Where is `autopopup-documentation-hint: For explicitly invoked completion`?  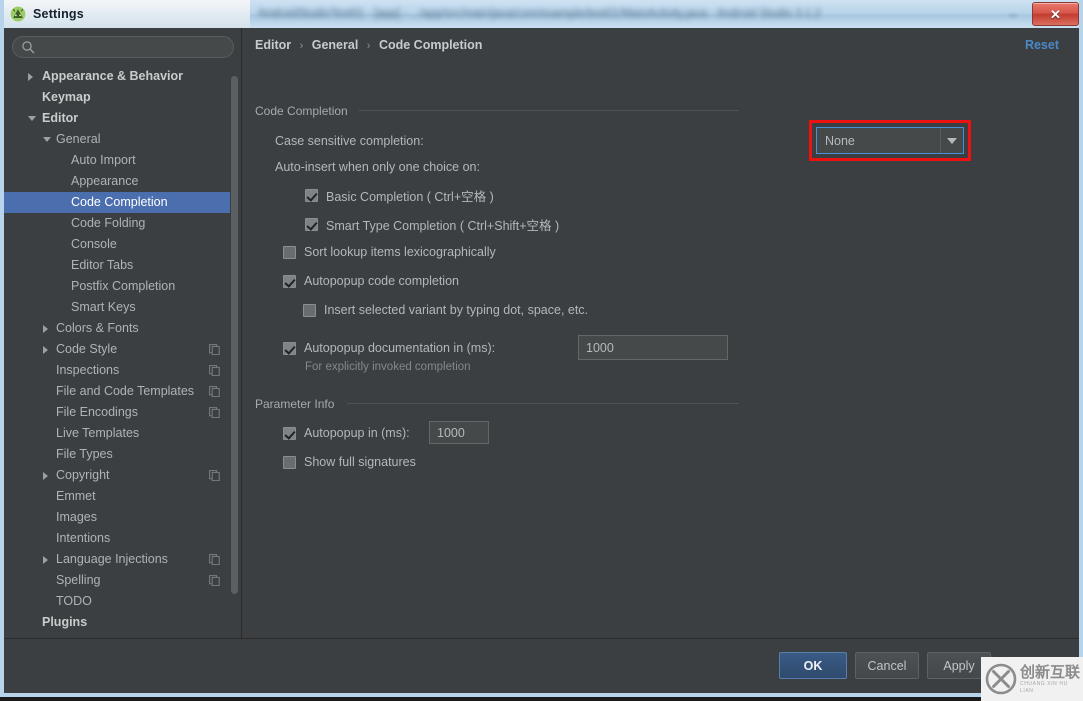
autopopup-documentation-hint: For explicitly invoked completion is located at coordinates (388, 367).